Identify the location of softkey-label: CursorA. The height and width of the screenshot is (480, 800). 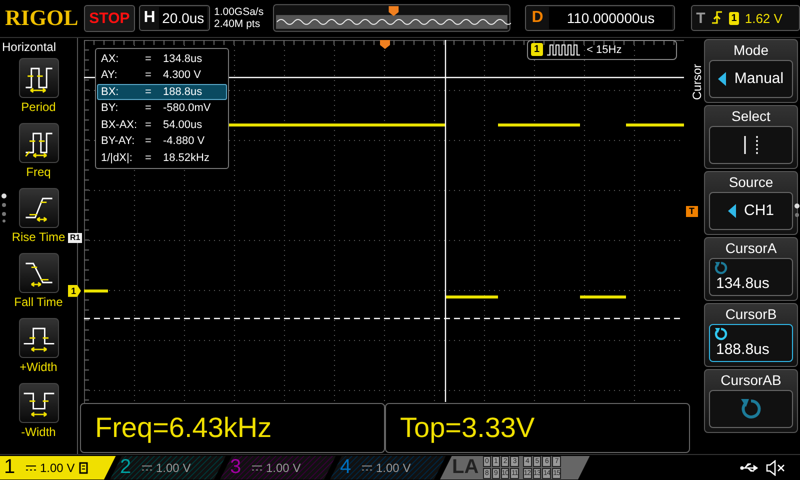
(751, 248).